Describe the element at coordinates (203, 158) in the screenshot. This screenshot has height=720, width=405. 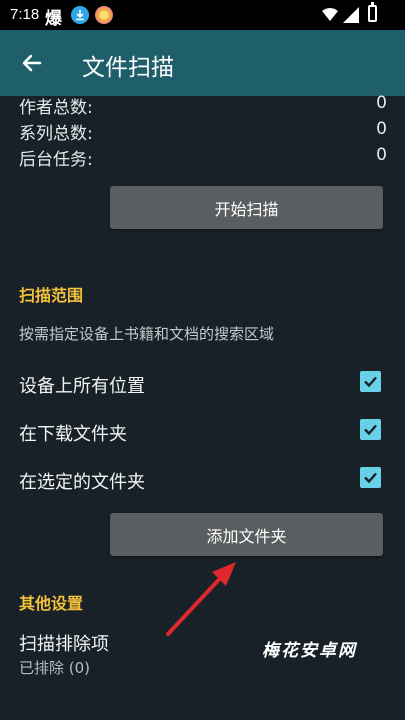
I see `stat-row-background-tasks: 后台任务: 0` at that location.